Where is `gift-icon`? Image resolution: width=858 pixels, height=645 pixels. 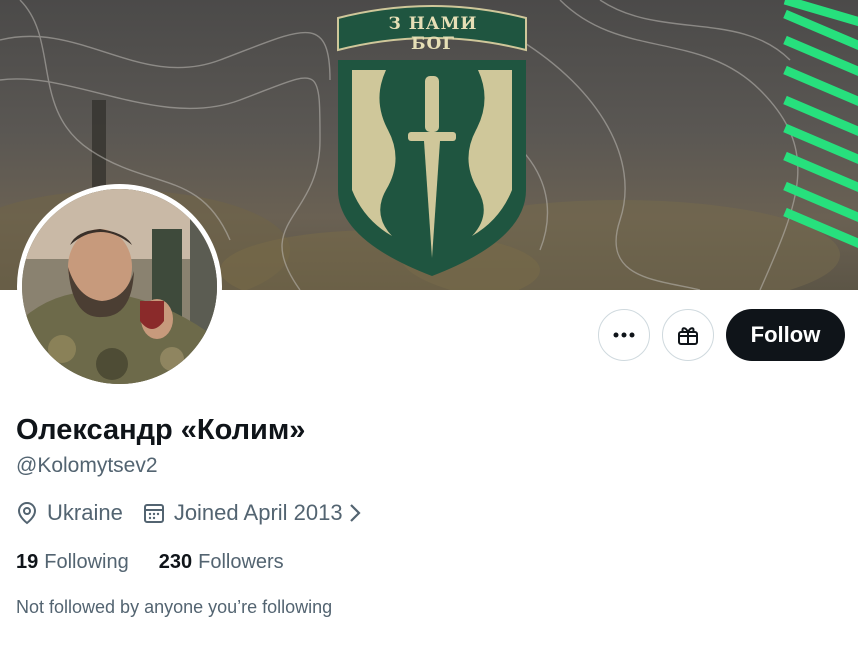
gift-icon is located at coordinates (688, 336).